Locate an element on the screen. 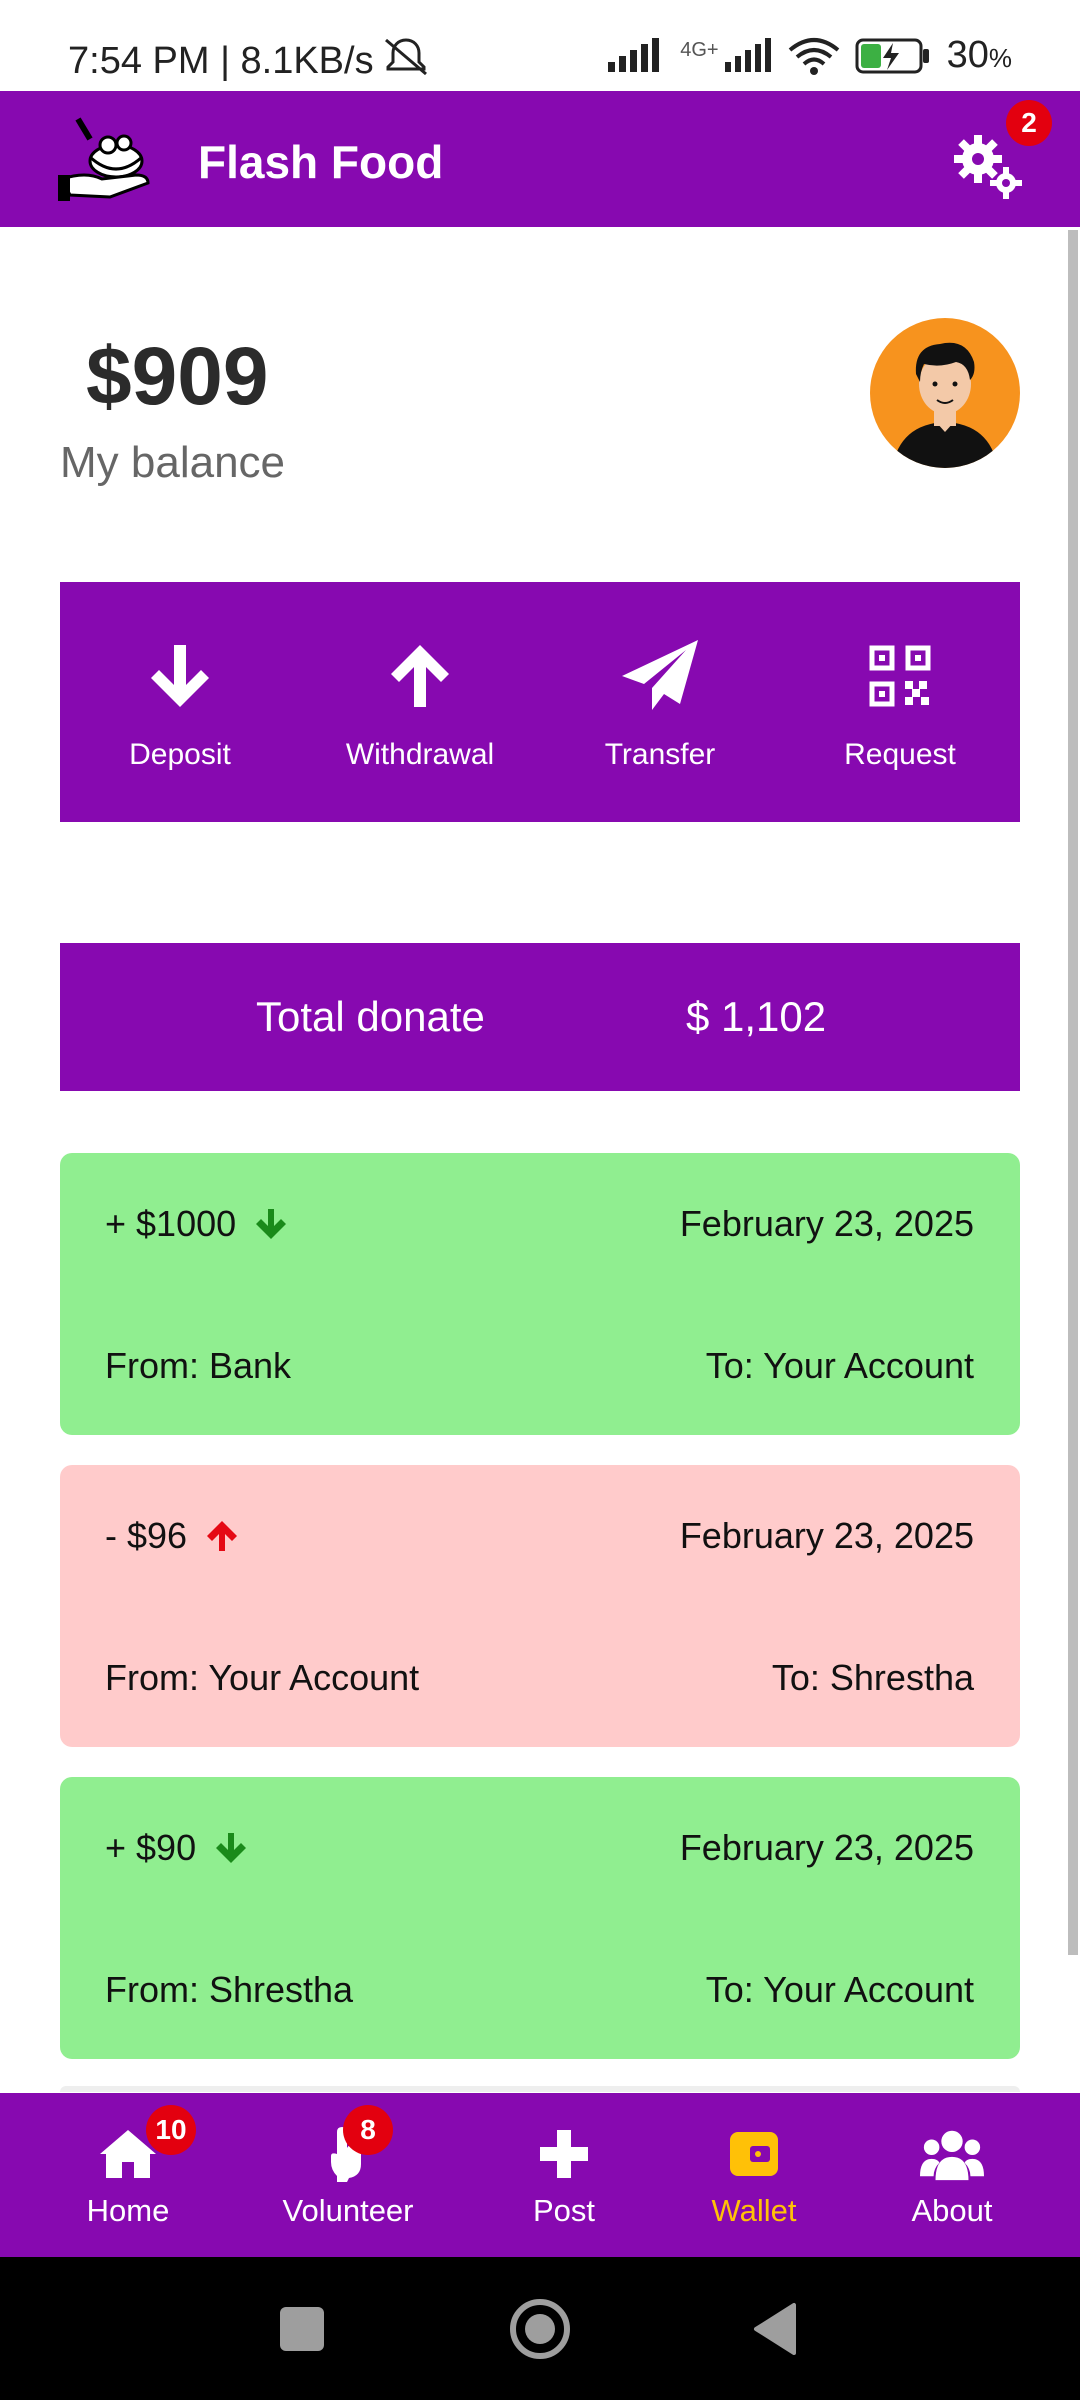 The image size is (1080, 2400). deposit-button: Deposit is located at coordinates (180, 702).